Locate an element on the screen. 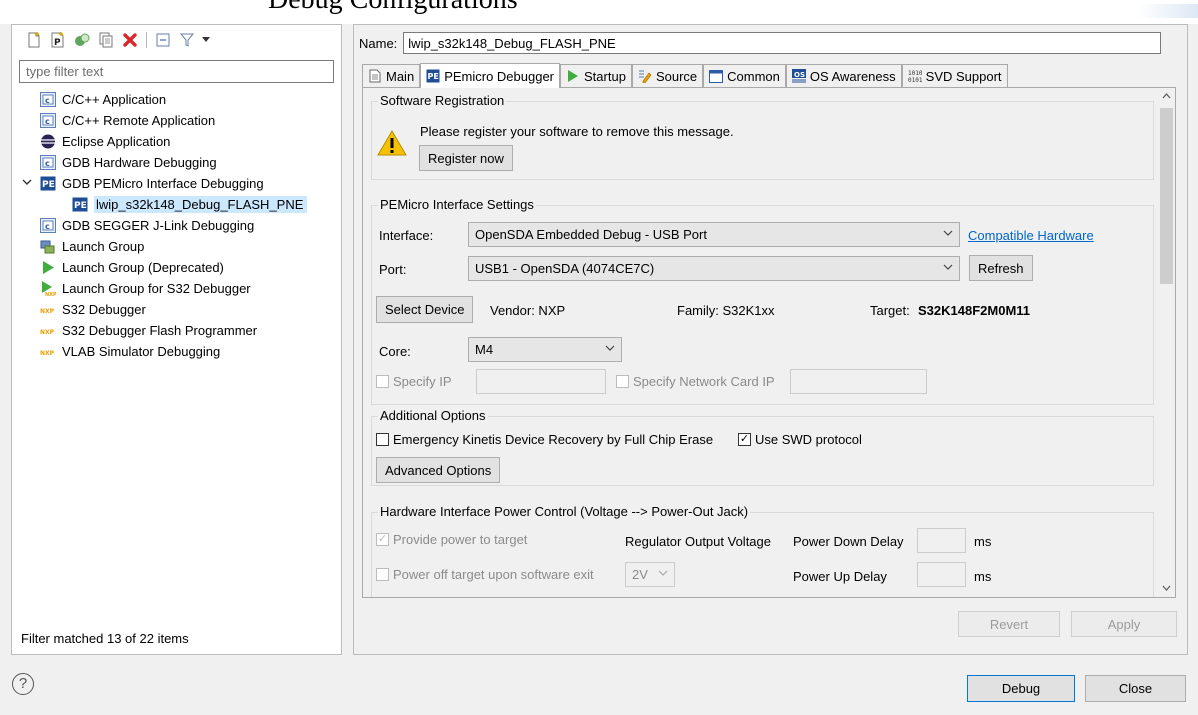  svg-text: 1010 is located at coordinates (915, 73).